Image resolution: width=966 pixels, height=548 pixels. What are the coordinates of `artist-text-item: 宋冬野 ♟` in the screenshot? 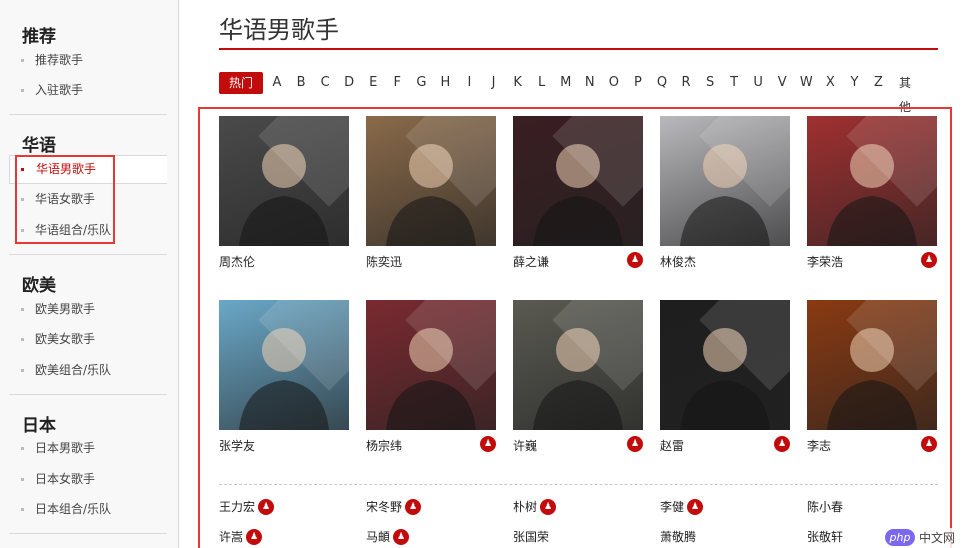 It's located at (394, 507).